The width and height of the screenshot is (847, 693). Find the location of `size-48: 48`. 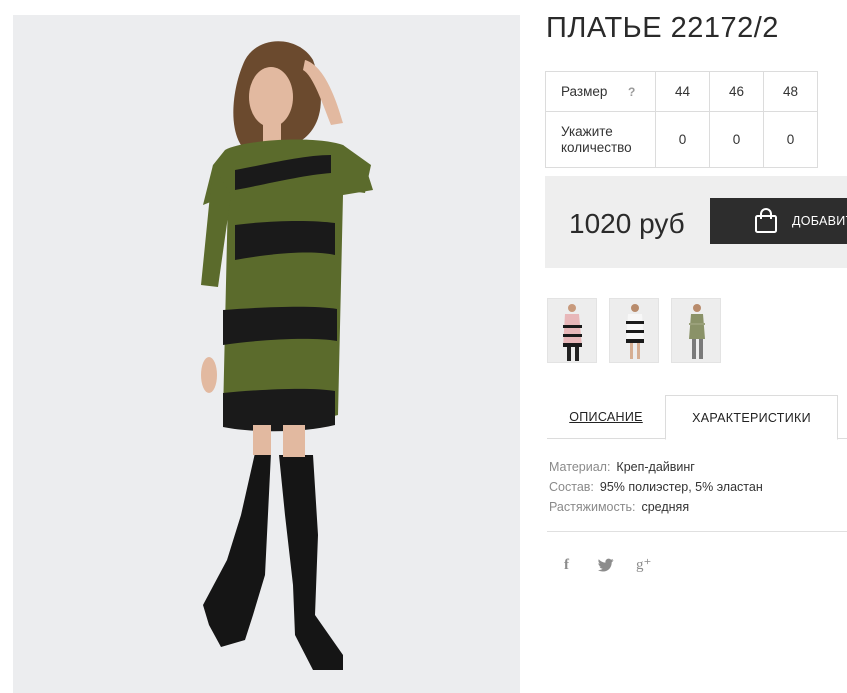

size-48: 48 is located at coordinates (790, 91).